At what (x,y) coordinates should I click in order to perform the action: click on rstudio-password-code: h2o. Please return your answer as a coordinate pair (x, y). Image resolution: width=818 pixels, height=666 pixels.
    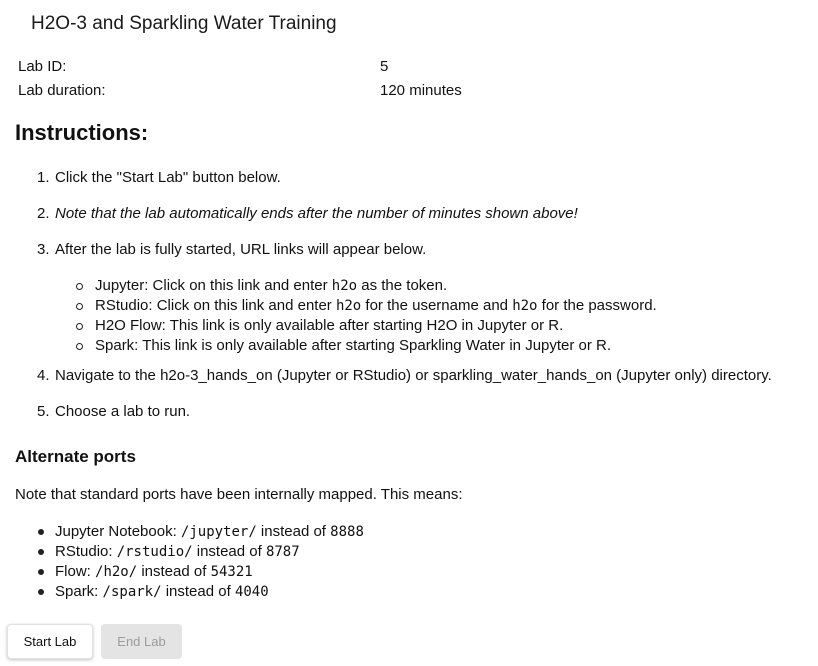
    Looking at the image, I should click on (525, 306).